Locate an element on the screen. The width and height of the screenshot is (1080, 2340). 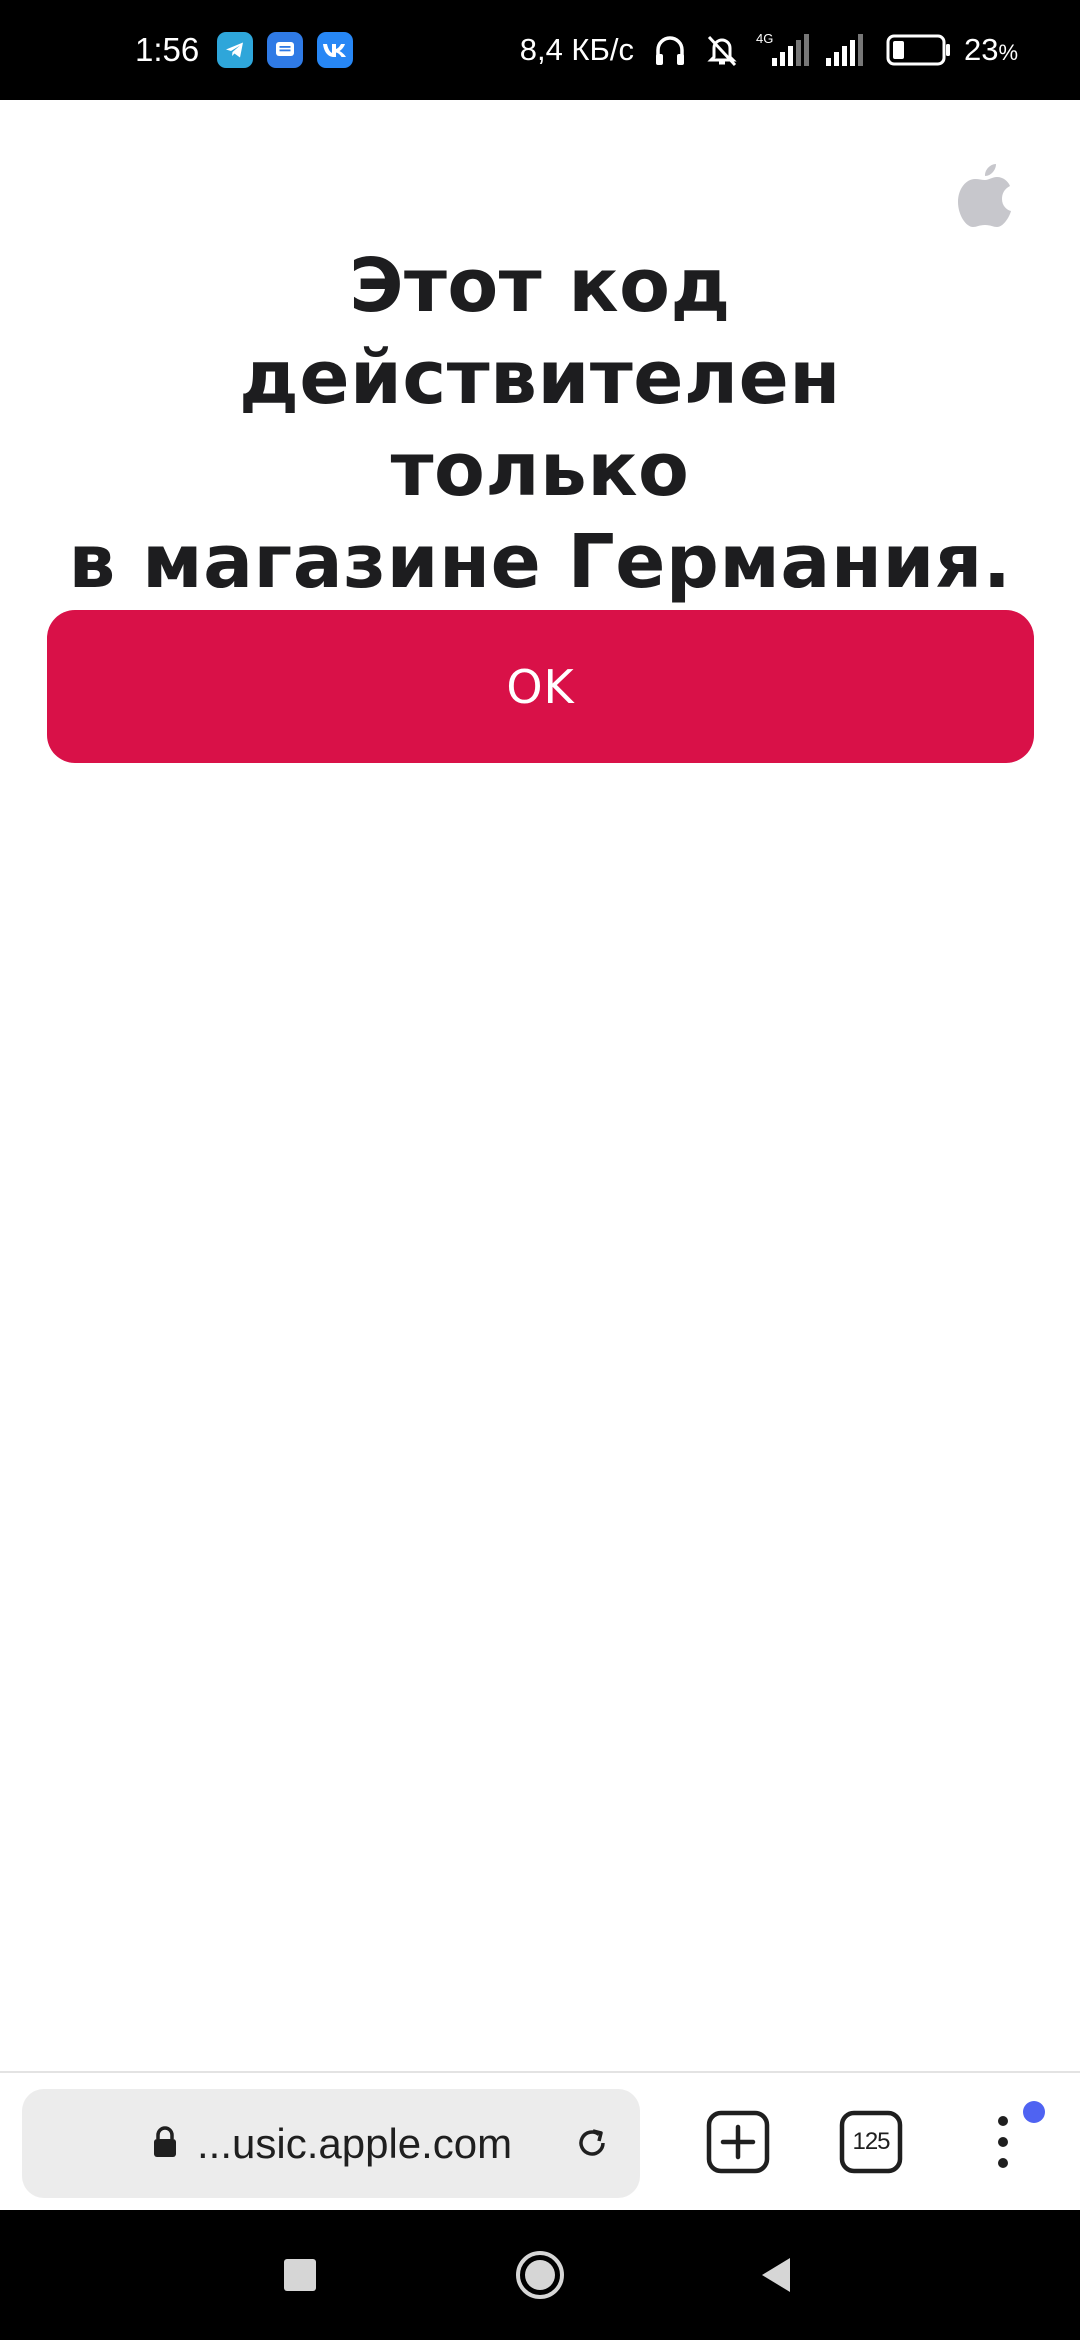
battery-level-fill is located at coordinates (898, 50).